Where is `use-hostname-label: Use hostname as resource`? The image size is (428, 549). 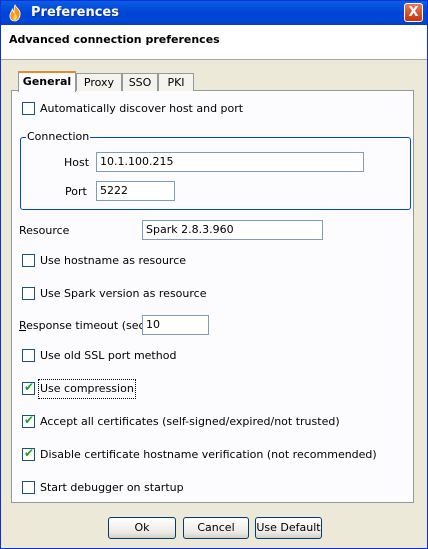
use-hostname-label: Use hostname as resource is located at coordinates (113, 260).